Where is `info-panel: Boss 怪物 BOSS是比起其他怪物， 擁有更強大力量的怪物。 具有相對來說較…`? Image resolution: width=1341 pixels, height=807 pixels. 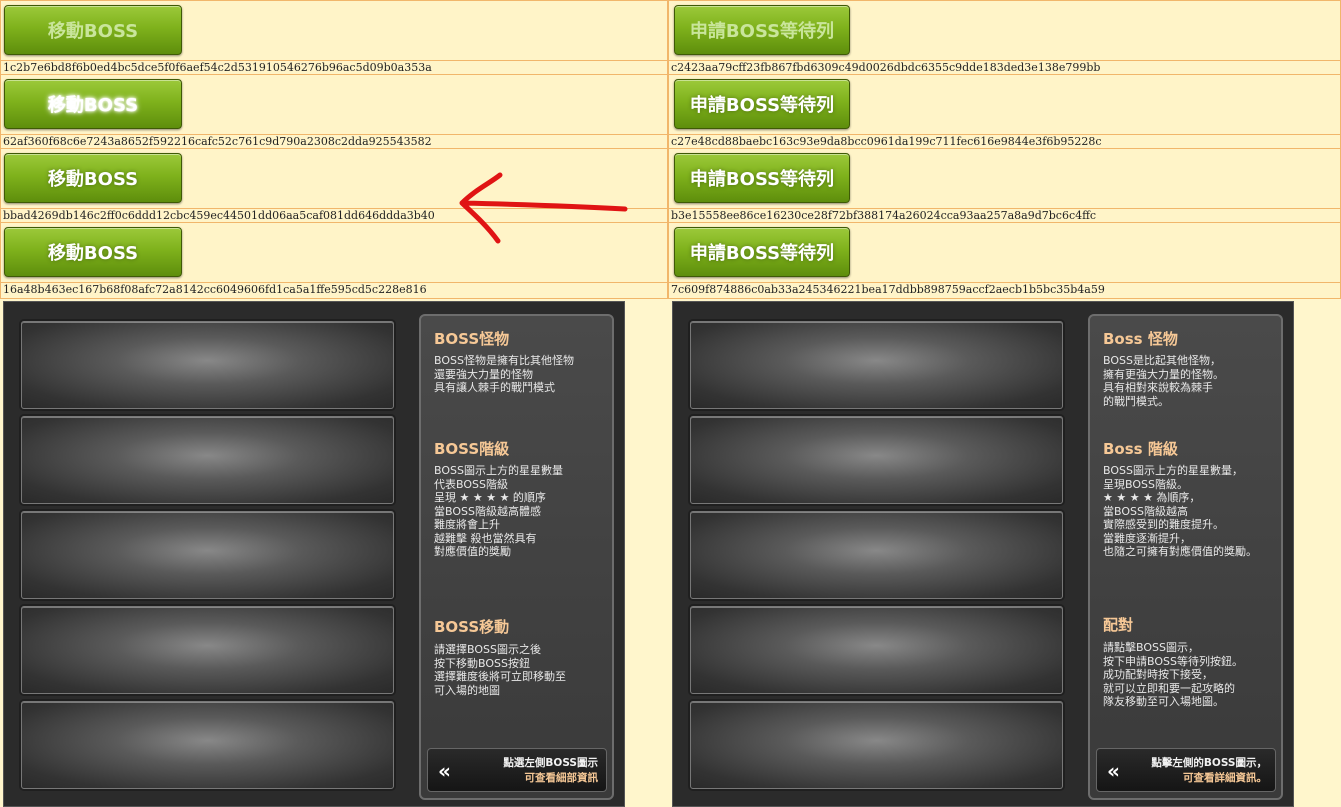 info-panel: Boss 怪物 BOSS是比起其他怪物， 擁有更強大力量的怪物。 具有相對來說較… is located at coordinates (1185, 557).